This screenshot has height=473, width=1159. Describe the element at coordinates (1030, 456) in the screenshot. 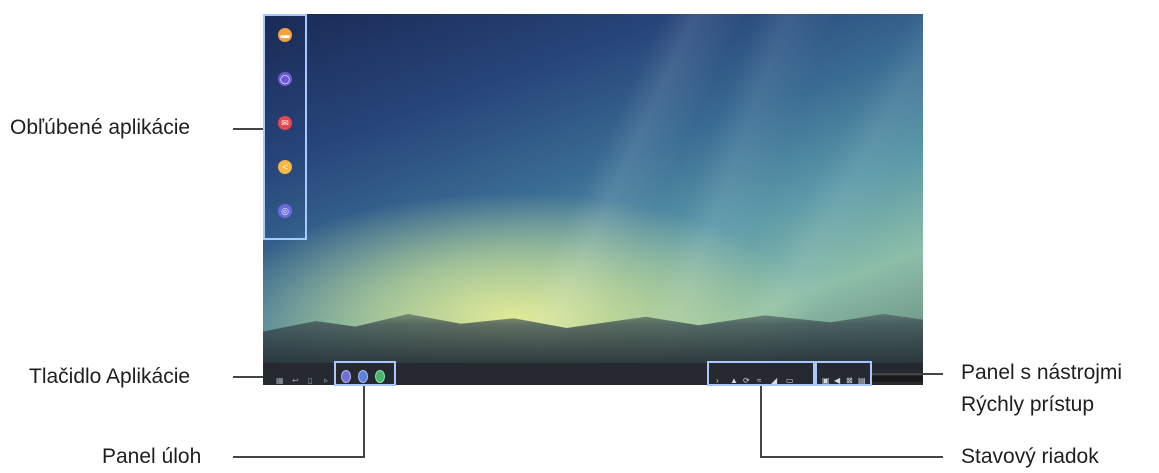

I see `status-bar-label: Stavový riadok` at that location.